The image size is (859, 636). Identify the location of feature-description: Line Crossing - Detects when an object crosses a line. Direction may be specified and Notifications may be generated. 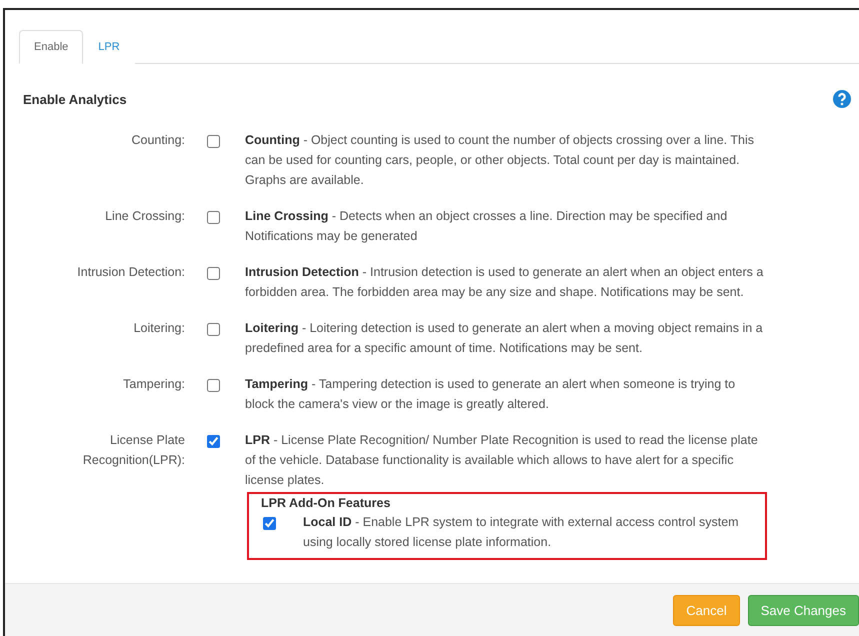
(486, 226).